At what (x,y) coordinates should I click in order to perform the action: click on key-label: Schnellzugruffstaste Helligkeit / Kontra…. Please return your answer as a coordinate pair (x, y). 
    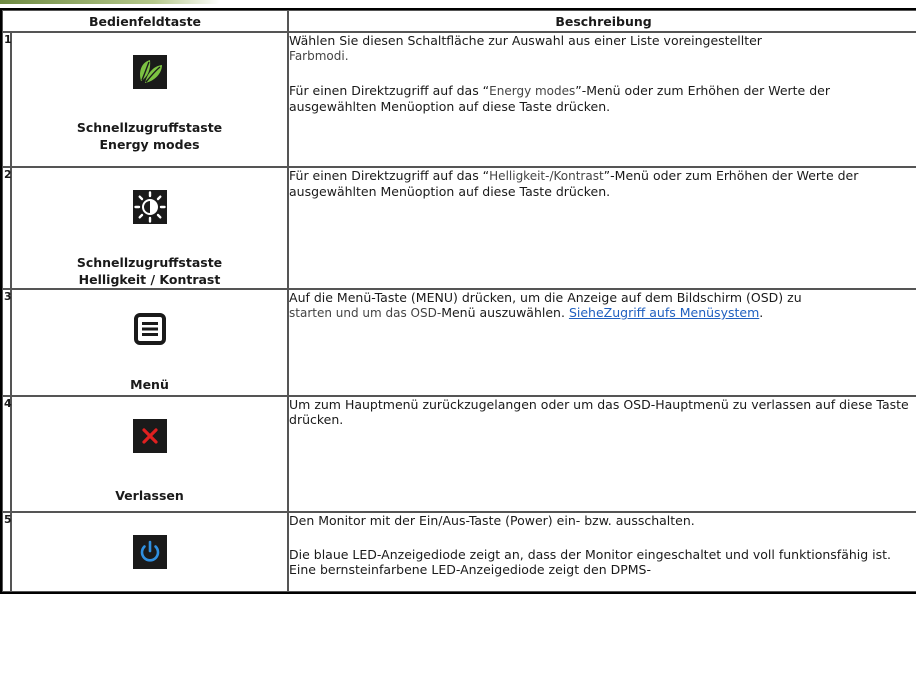
    Looking at the image, I should click on (149, 271).